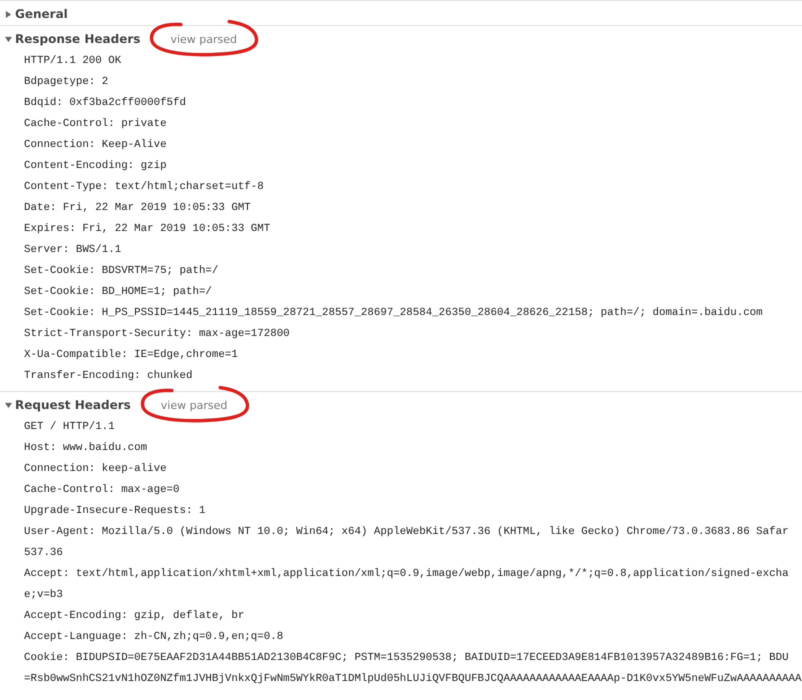 This screenshot has height=700, width=802. What do you see at coordinates (73, 250) in the screenshot?
I see `header-line: Server: BWS/1.1` at bounding box center [73, 250].